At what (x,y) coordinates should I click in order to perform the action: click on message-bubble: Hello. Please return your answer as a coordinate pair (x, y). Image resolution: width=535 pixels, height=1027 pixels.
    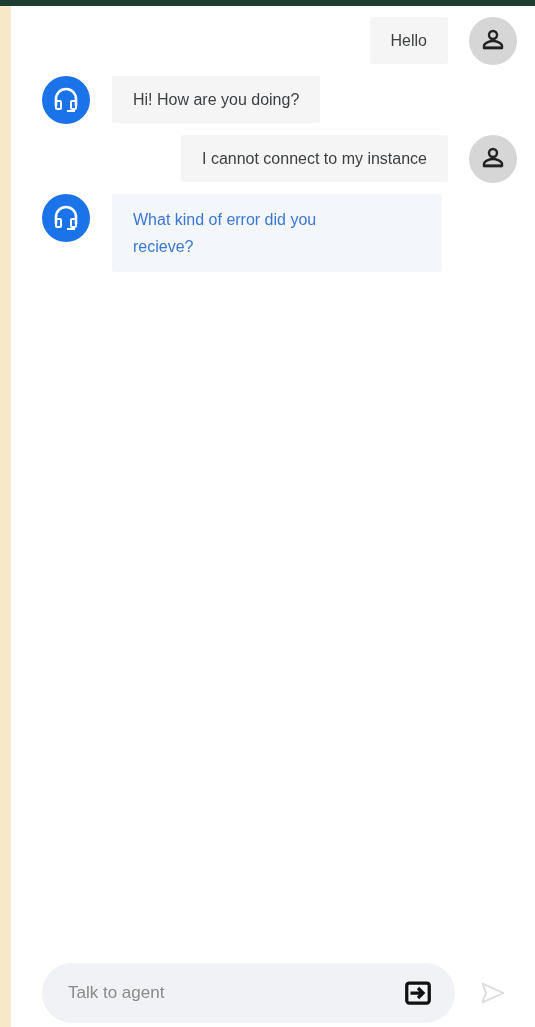
    Looking at the image, I should click on (408, 40).